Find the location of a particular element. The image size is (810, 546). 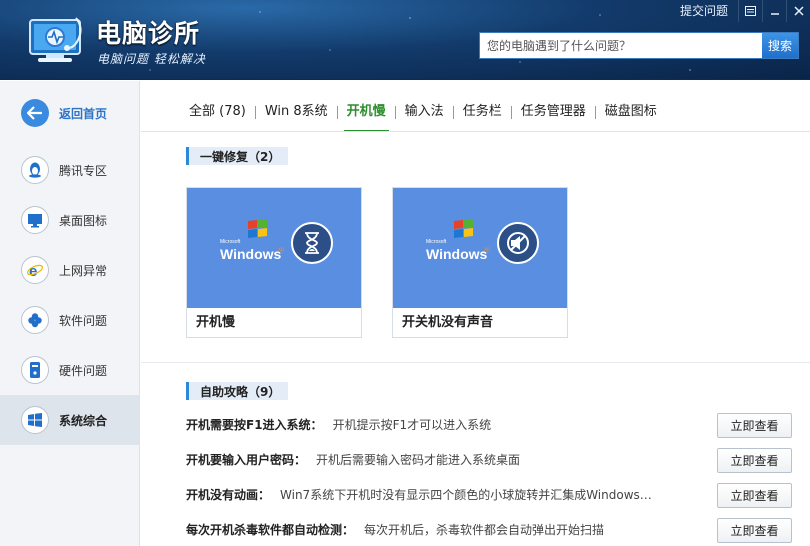

guide-description: 每次开机后，杀毒软件都会自动弹出开始扫描 is located at coordinates (484, 530).